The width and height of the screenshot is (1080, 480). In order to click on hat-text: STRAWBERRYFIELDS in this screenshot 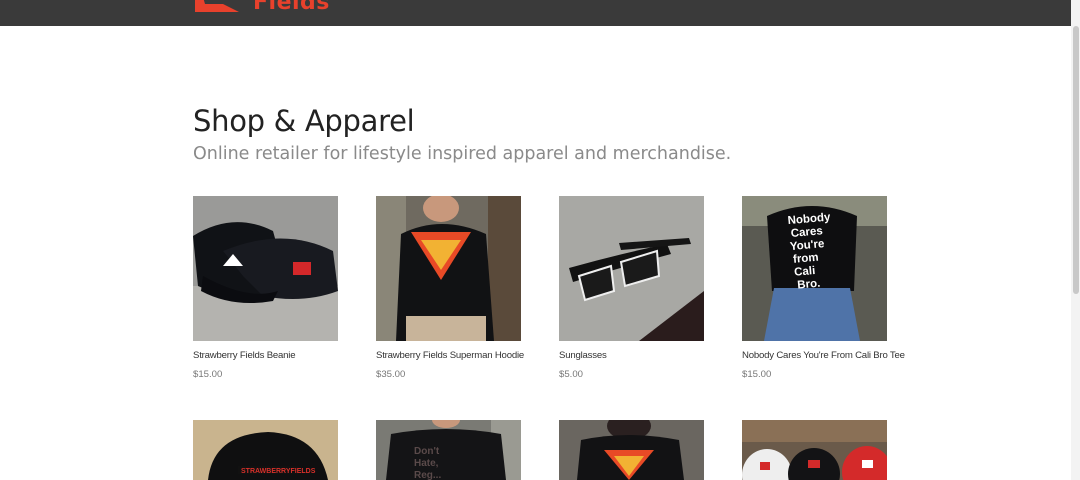, I will do `click(278, 471)`.